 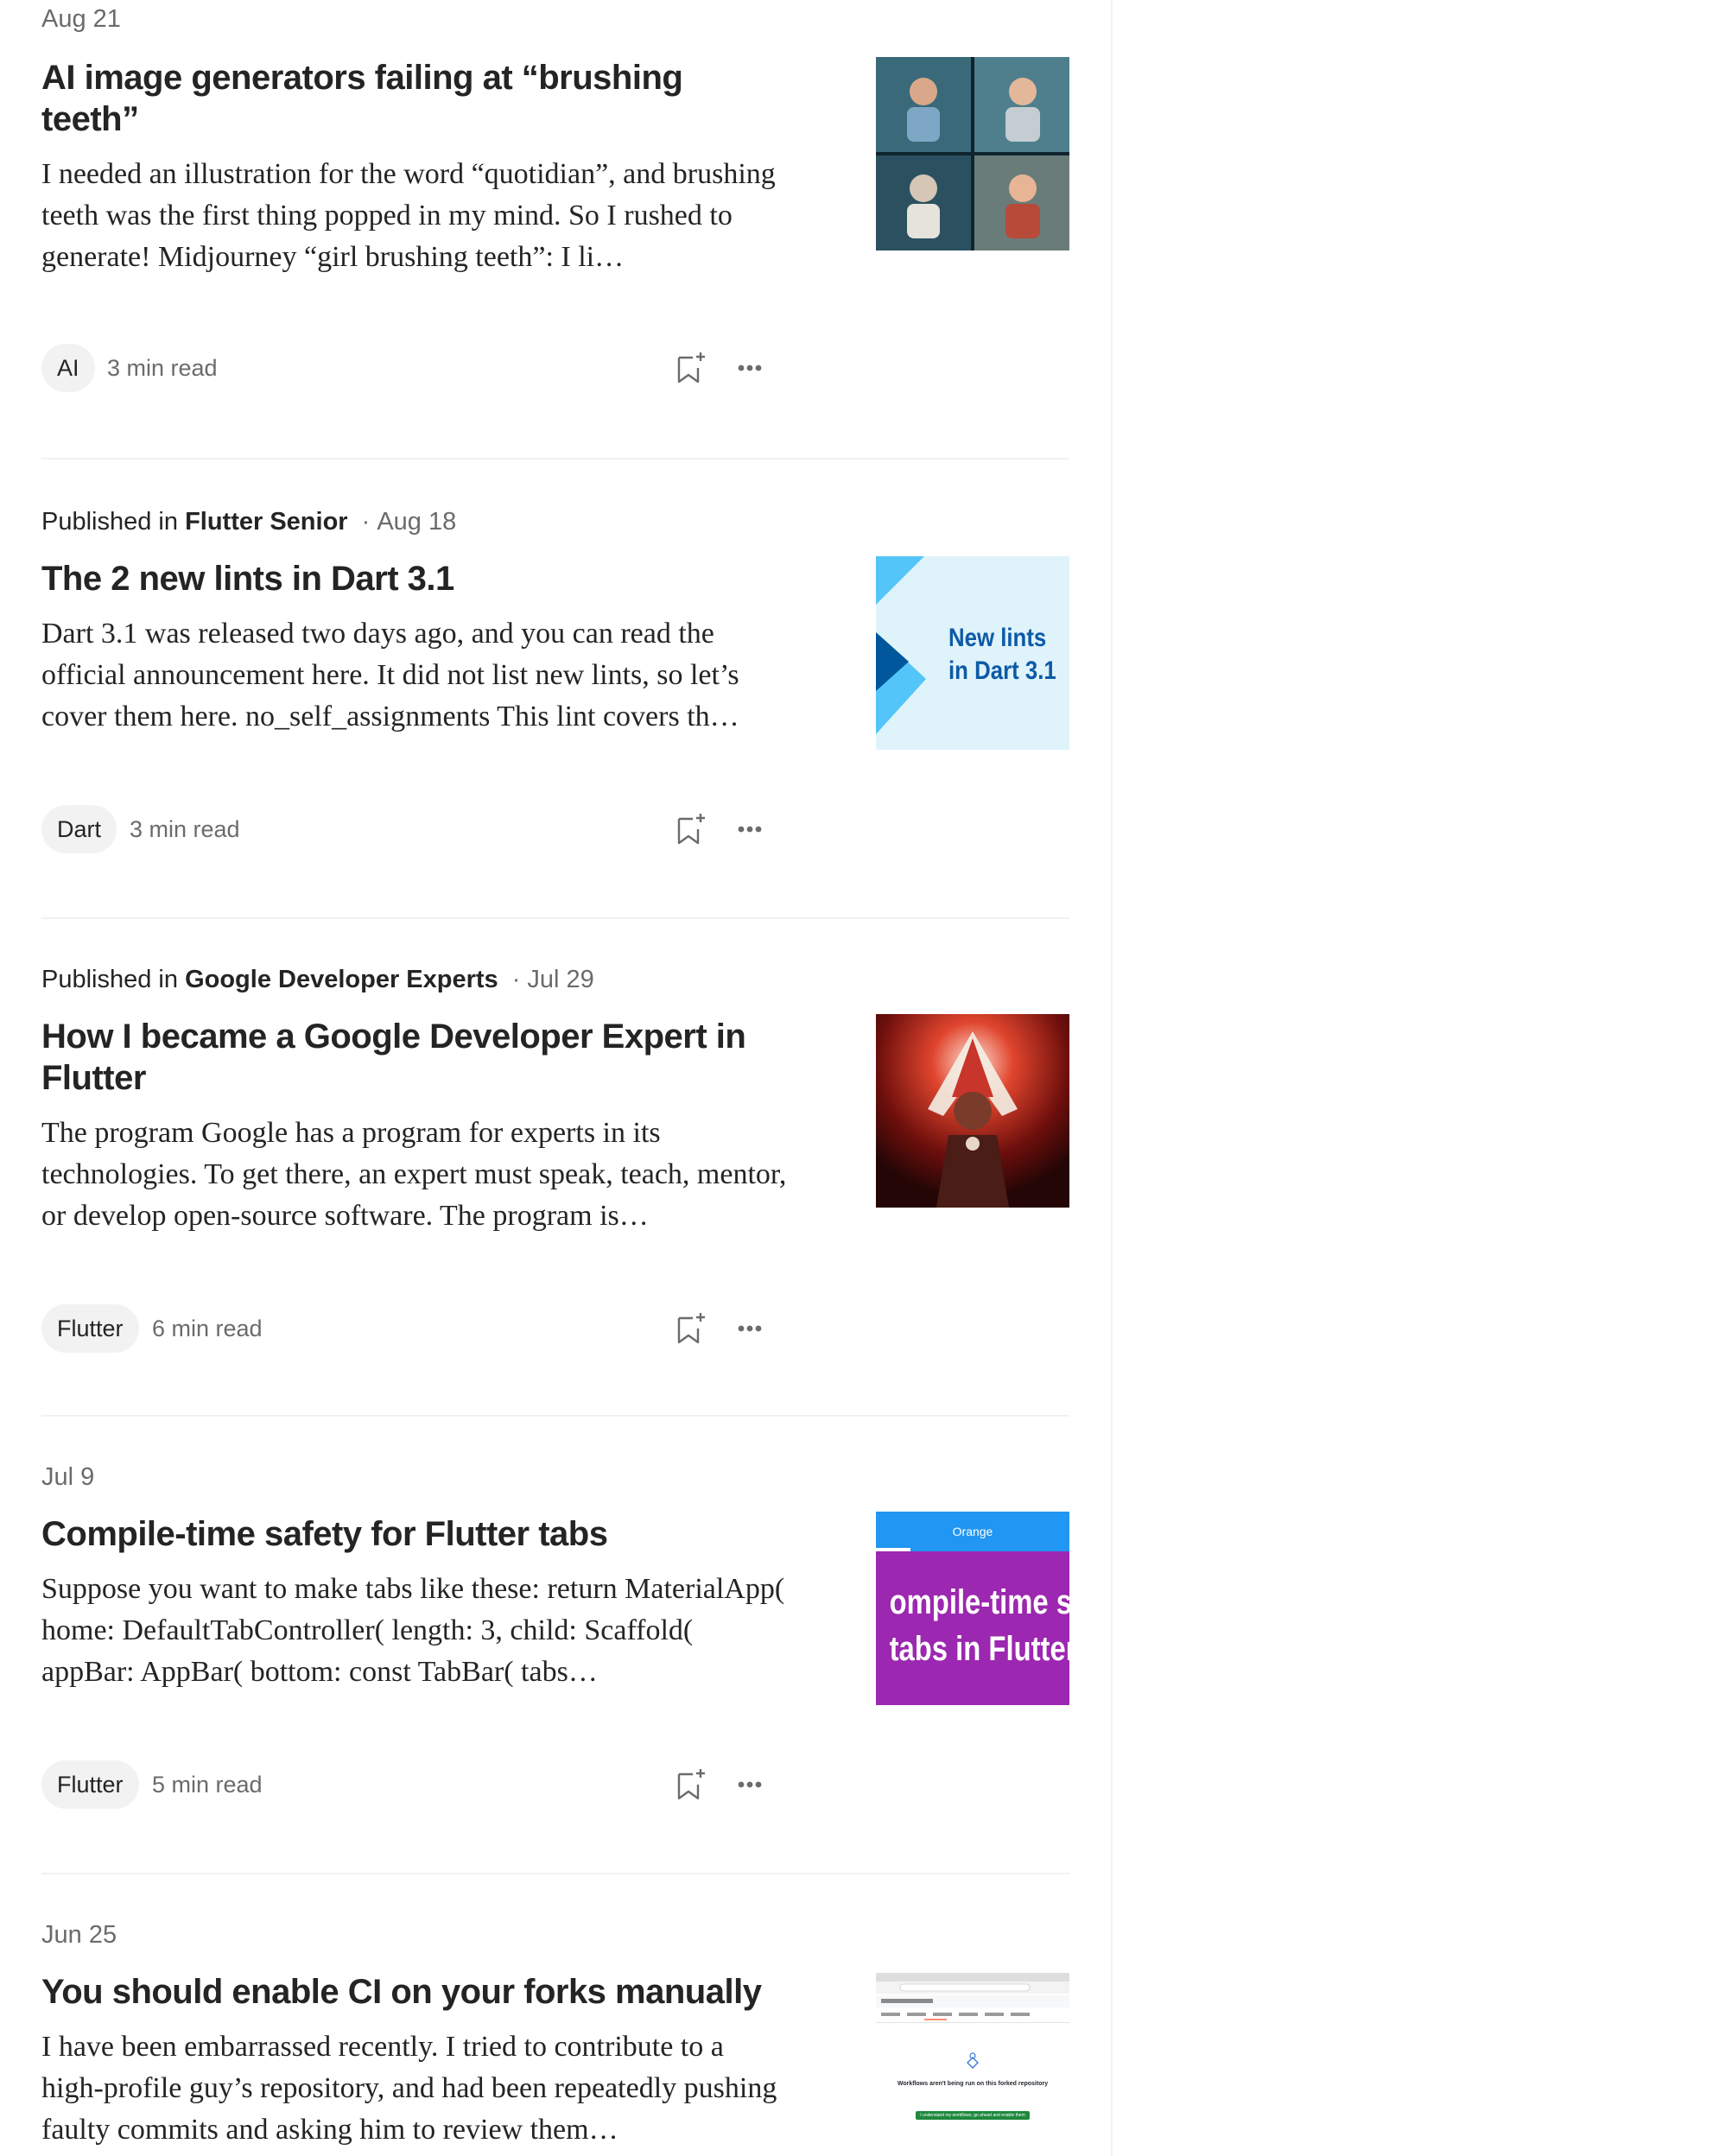 I want to click on article-title: The 2 new lints in Dart 3.1, so click(x=412, y=578).